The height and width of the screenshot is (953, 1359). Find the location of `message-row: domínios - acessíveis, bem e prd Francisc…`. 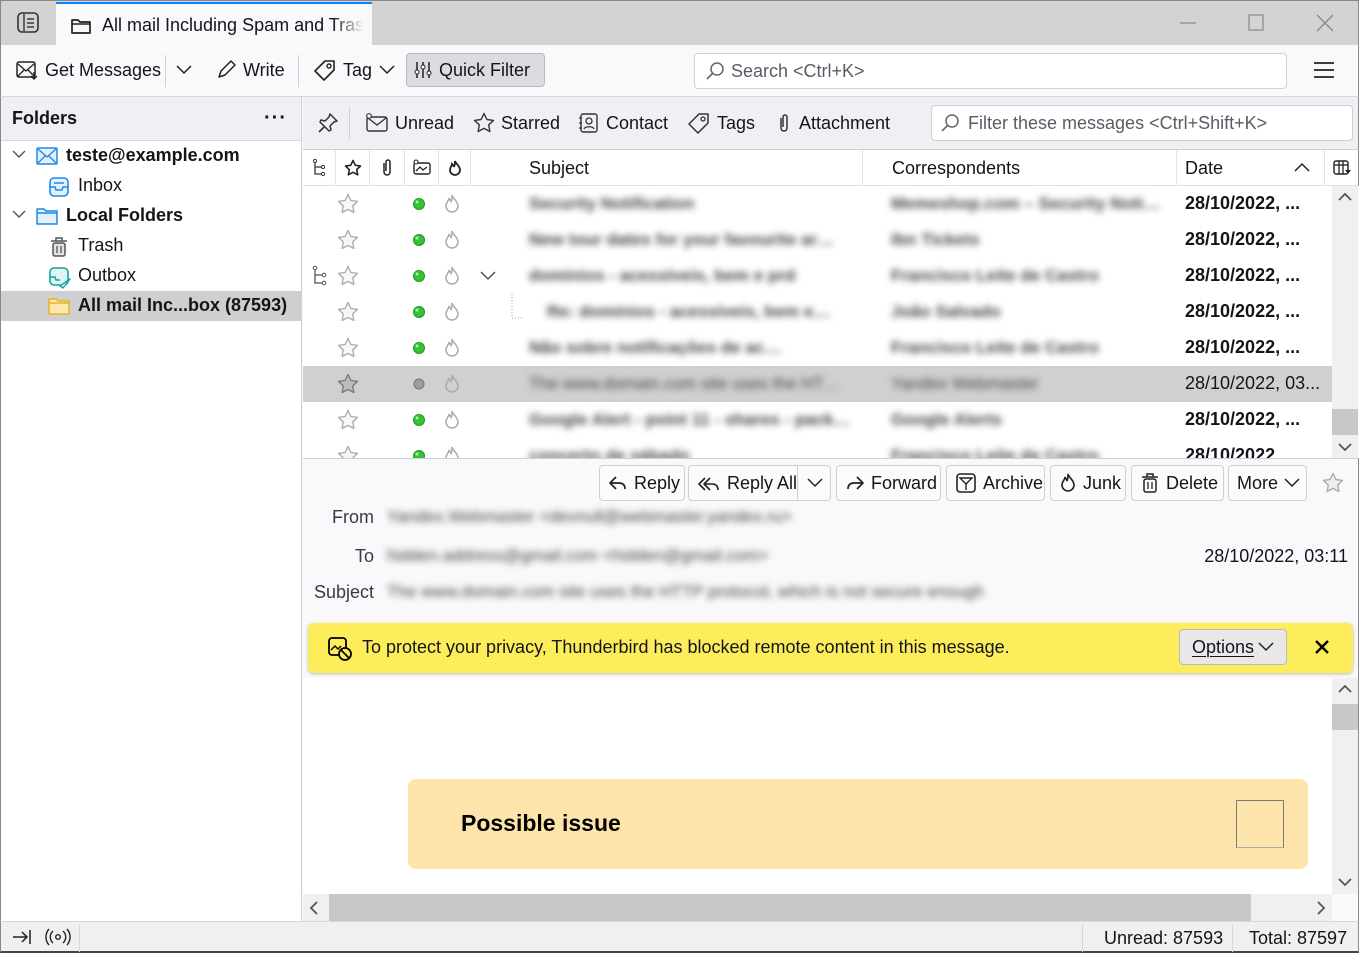

message-row: domínios - acessíveis, bem e prd Francisc… is located at coordinates (817, 276).